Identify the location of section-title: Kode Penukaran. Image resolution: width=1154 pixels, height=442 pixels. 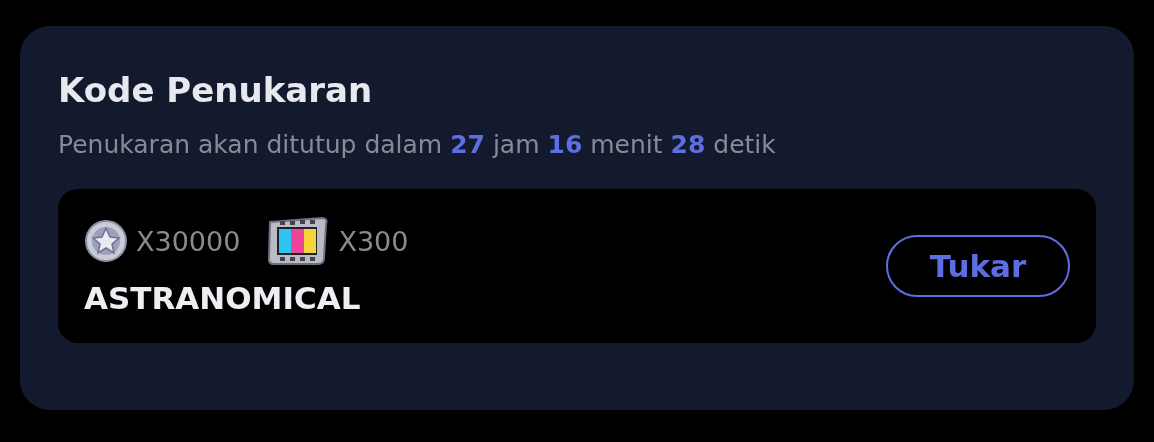
(216, 90).